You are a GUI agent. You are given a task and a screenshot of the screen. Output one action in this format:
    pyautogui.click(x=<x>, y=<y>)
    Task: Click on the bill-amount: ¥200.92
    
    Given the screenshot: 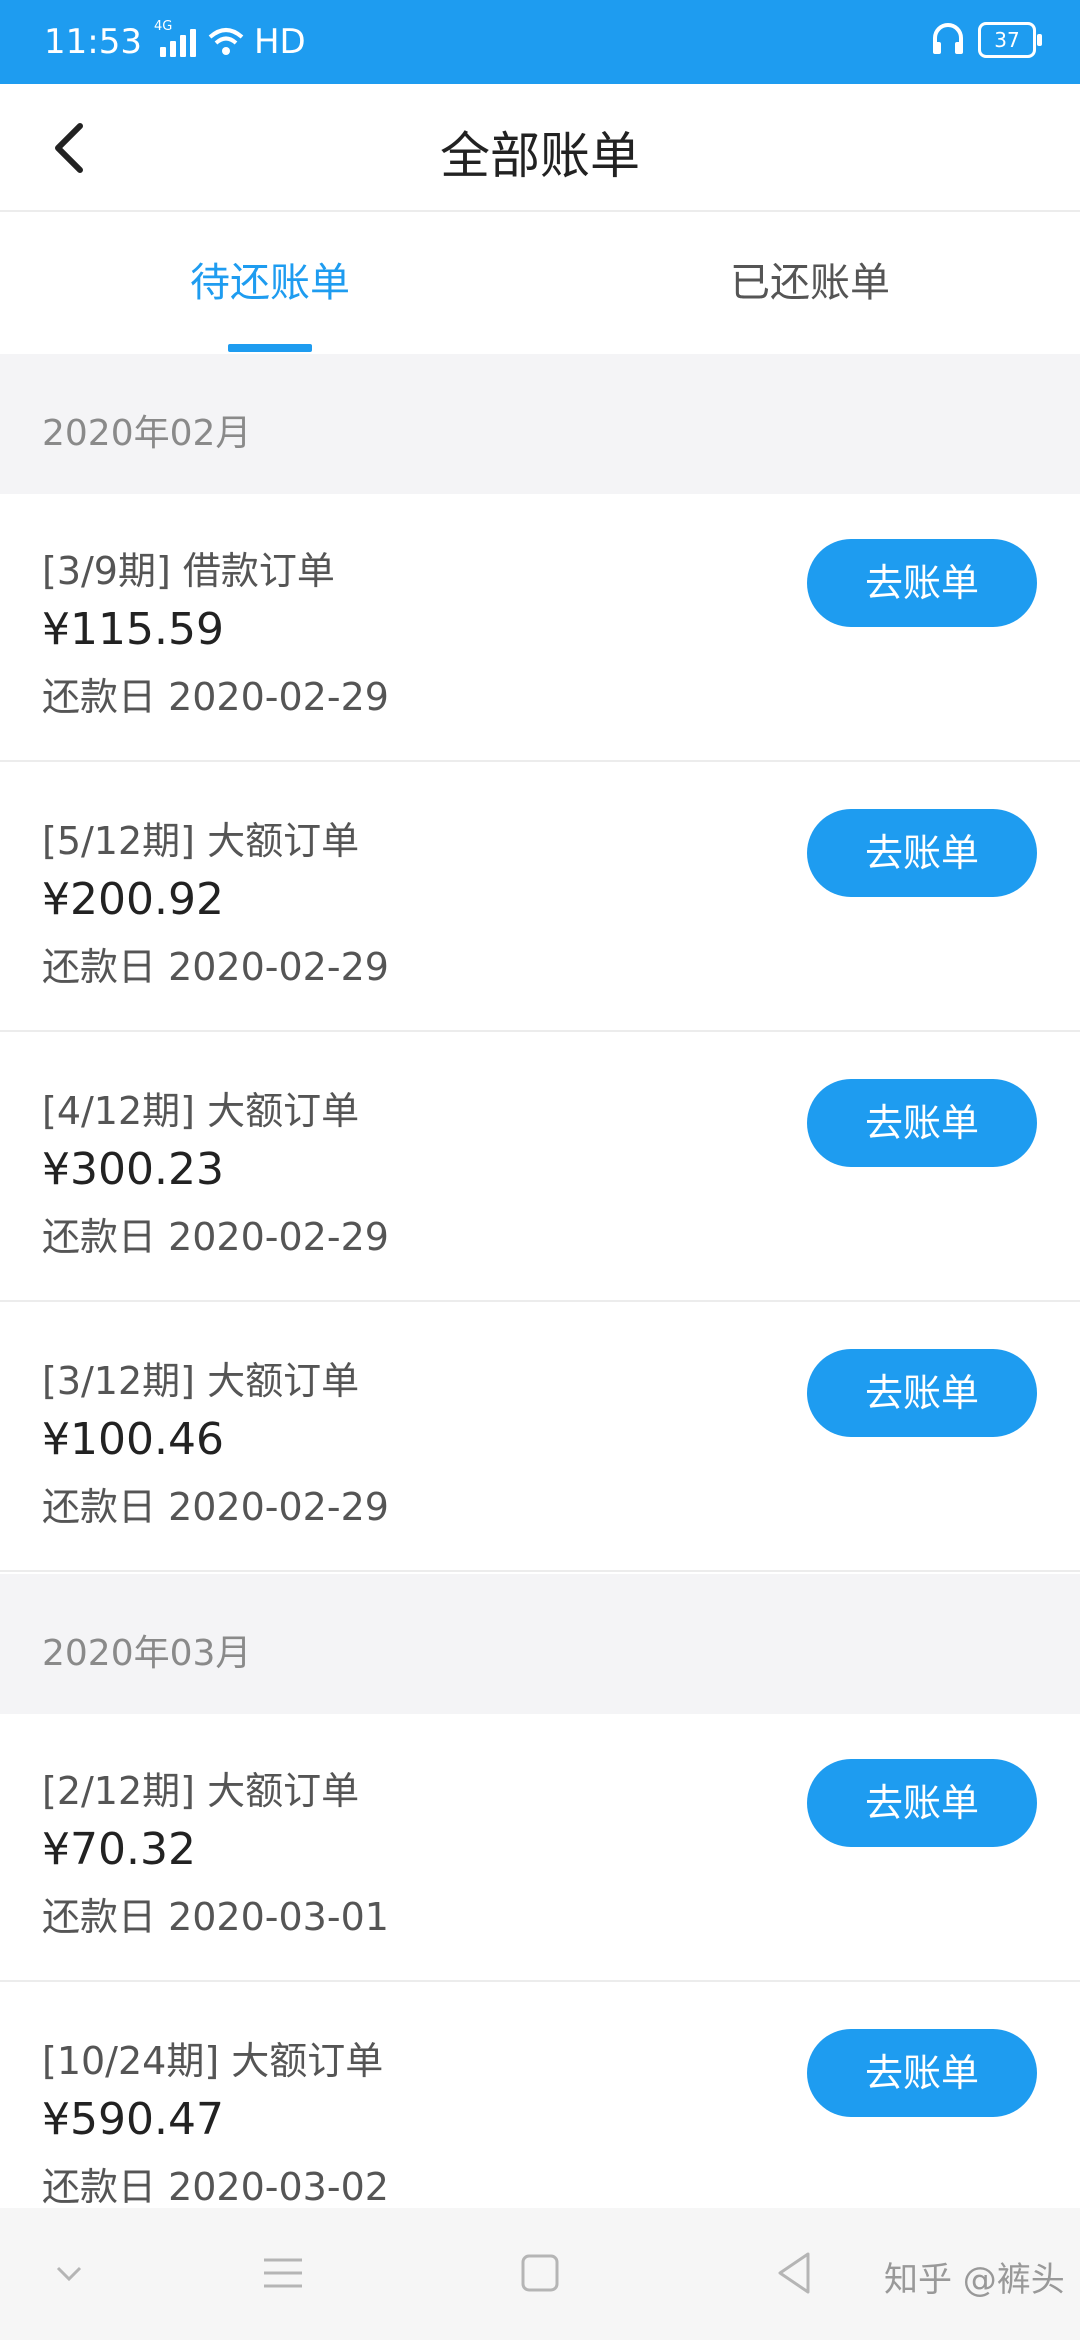 What is the action you would take?
    pyautogui.click(x=133, y=899)
    